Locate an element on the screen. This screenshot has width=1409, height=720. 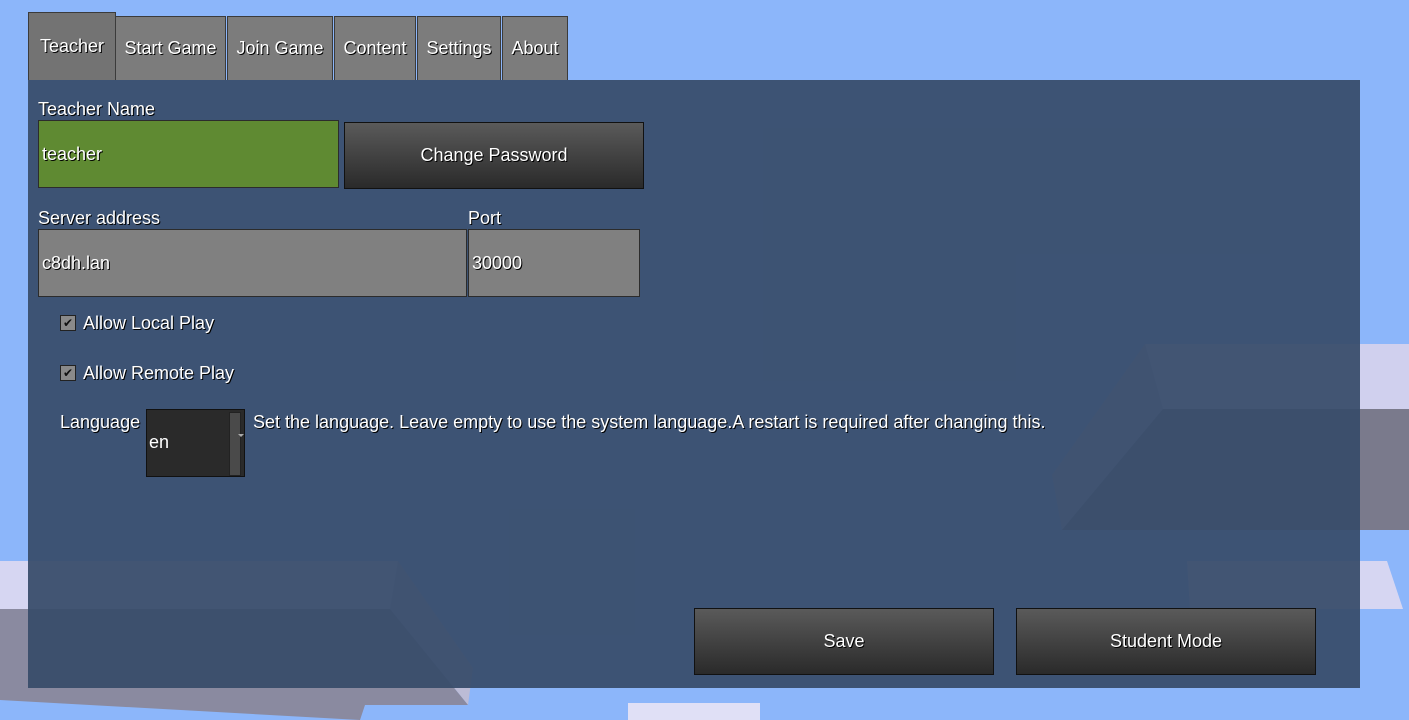
tab-teacher: Teacher is located at coordinates (72, 46).